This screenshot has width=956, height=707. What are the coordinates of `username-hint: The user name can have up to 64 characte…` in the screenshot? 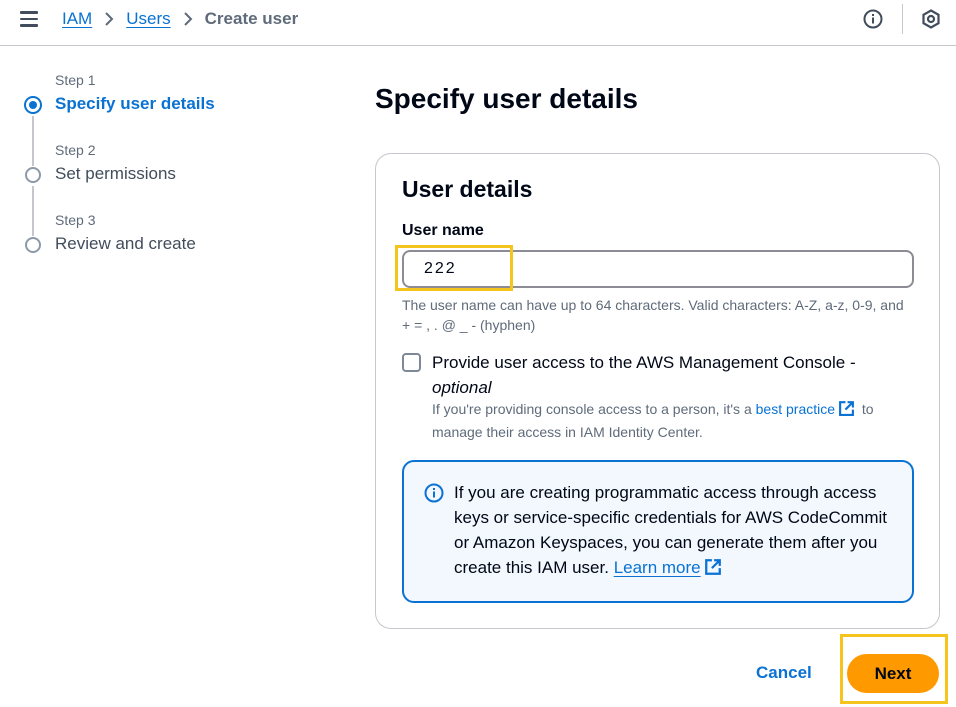 It's located at (653, 315).